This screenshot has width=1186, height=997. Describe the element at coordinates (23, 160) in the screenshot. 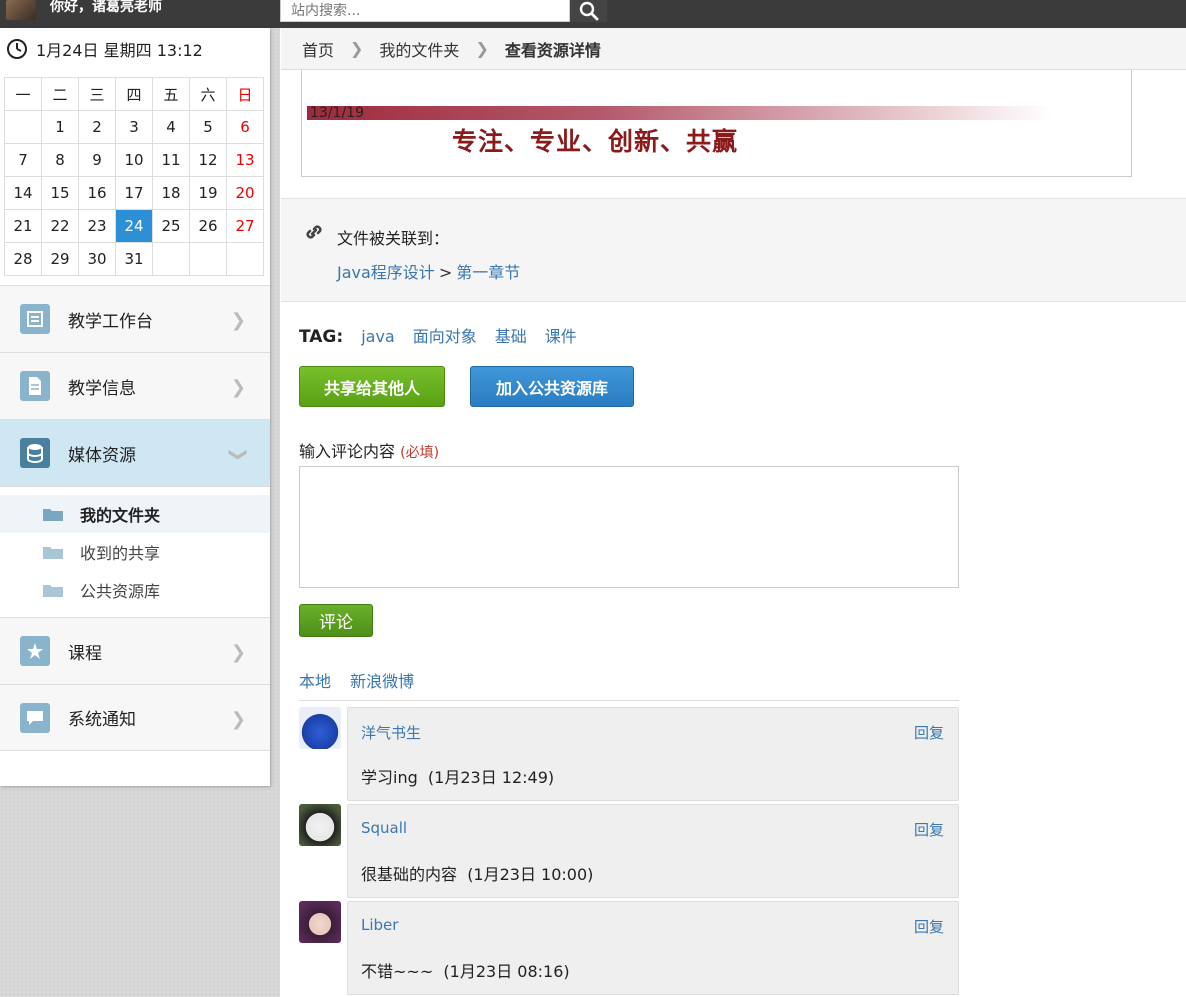

I see `calendar-day: 7` at that location.